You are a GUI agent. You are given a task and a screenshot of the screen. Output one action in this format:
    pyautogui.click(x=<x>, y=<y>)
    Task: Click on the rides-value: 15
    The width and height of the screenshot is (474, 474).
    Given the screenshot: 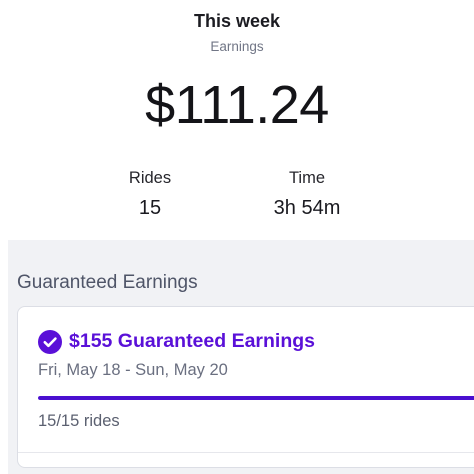 What is the action you would take?
    pyautogui.click(x=150, y=208)
    